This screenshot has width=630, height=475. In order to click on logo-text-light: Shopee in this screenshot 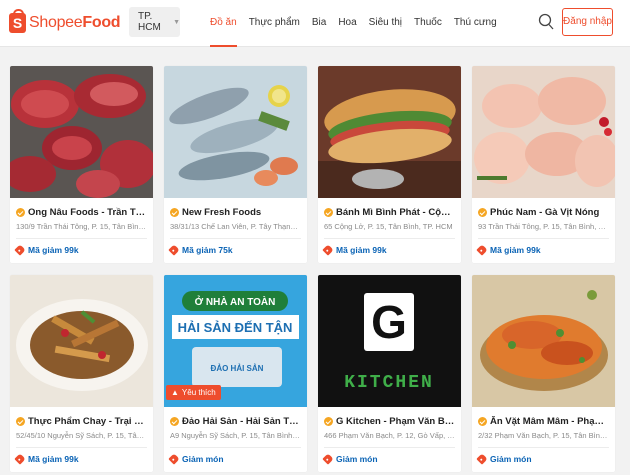, I will do `click(56, 22)`.